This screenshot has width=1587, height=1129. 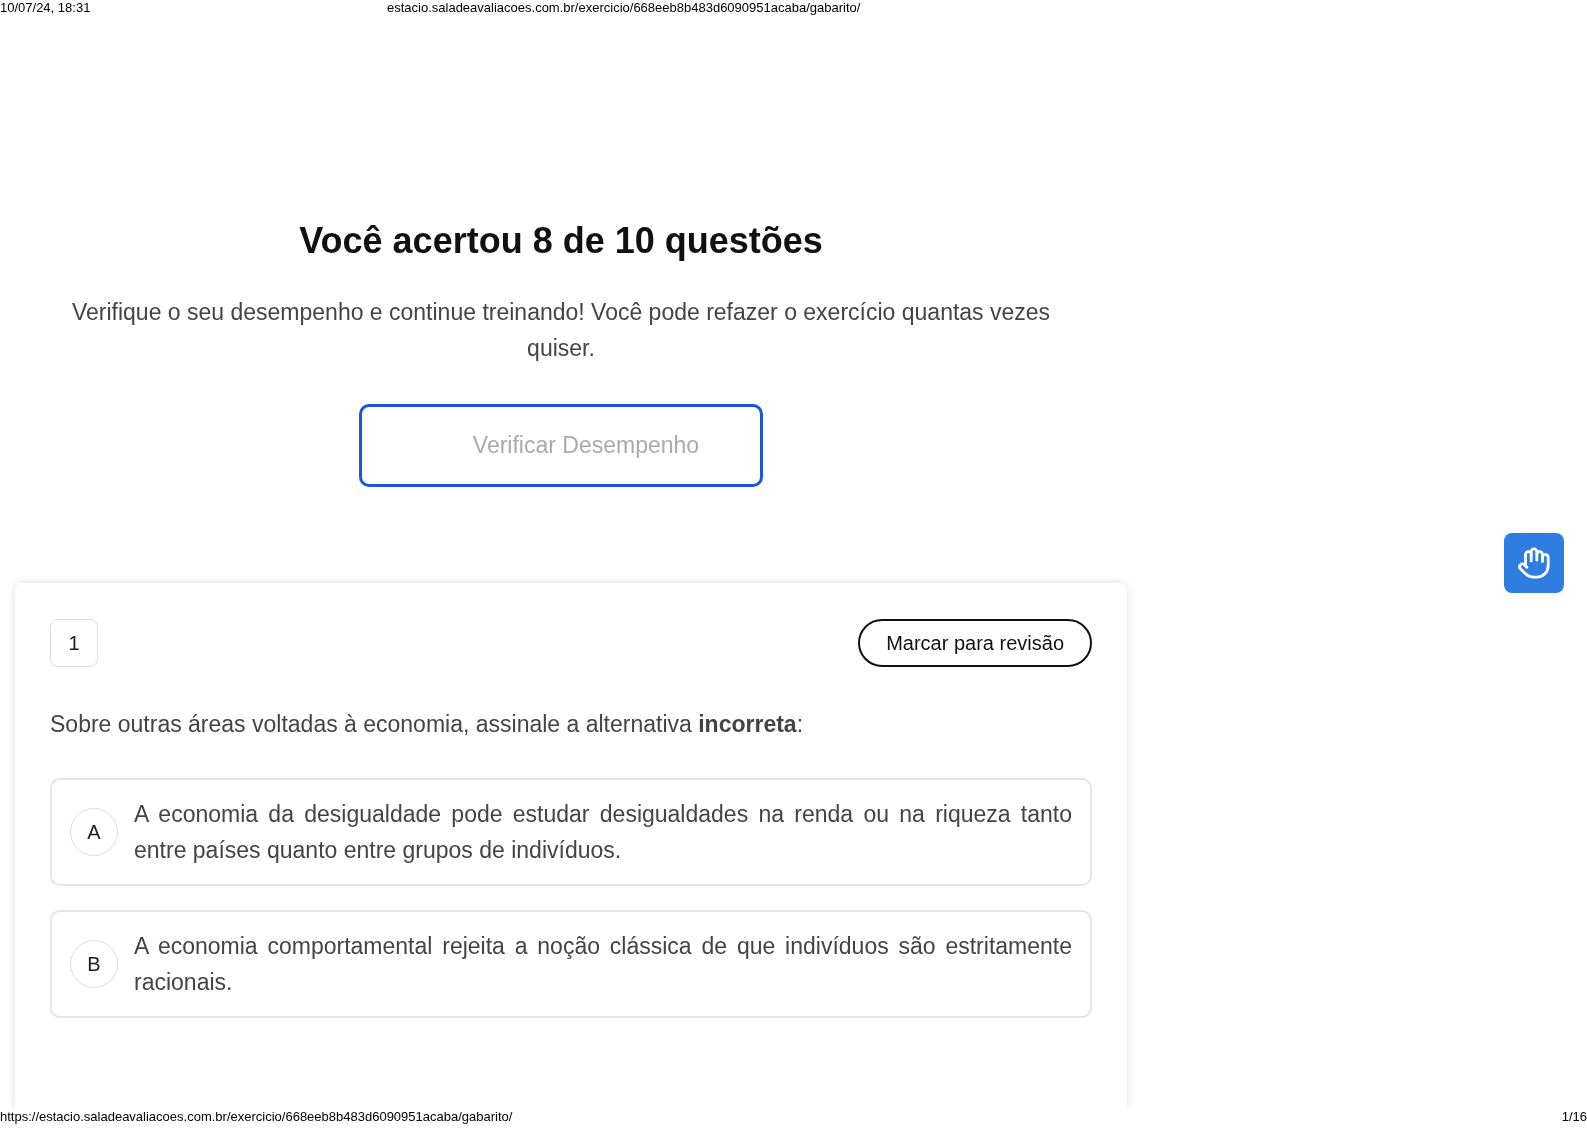 What do you see at coordinates (427, 724) in the screenshot?
I see `question-prompt: Sobre outras áreas voltadas à economia, assinale a alternativa incorreta:` at bounding box center [427, 724].